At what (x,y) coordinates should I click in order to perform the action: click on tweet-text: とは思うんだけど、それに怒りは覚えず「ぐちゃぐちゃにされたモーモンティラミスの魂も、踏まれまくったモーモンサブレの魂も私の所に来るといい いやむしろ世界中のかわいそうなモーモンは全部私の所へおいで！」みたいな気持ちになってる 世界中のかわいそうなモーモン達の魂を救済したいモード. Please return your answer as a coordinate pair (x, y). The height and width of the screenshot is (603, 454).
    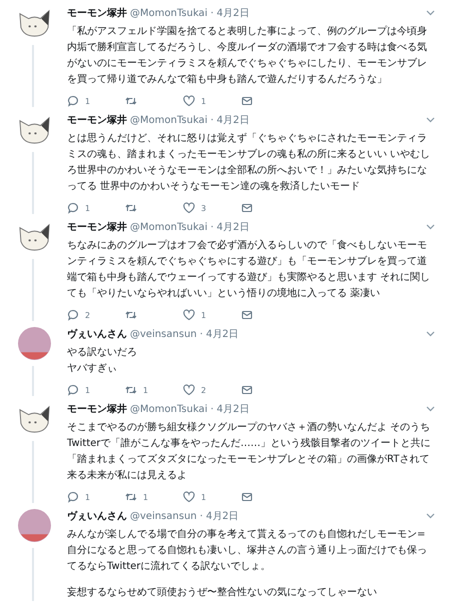
    Looking at the image, I should click on (249, 163).